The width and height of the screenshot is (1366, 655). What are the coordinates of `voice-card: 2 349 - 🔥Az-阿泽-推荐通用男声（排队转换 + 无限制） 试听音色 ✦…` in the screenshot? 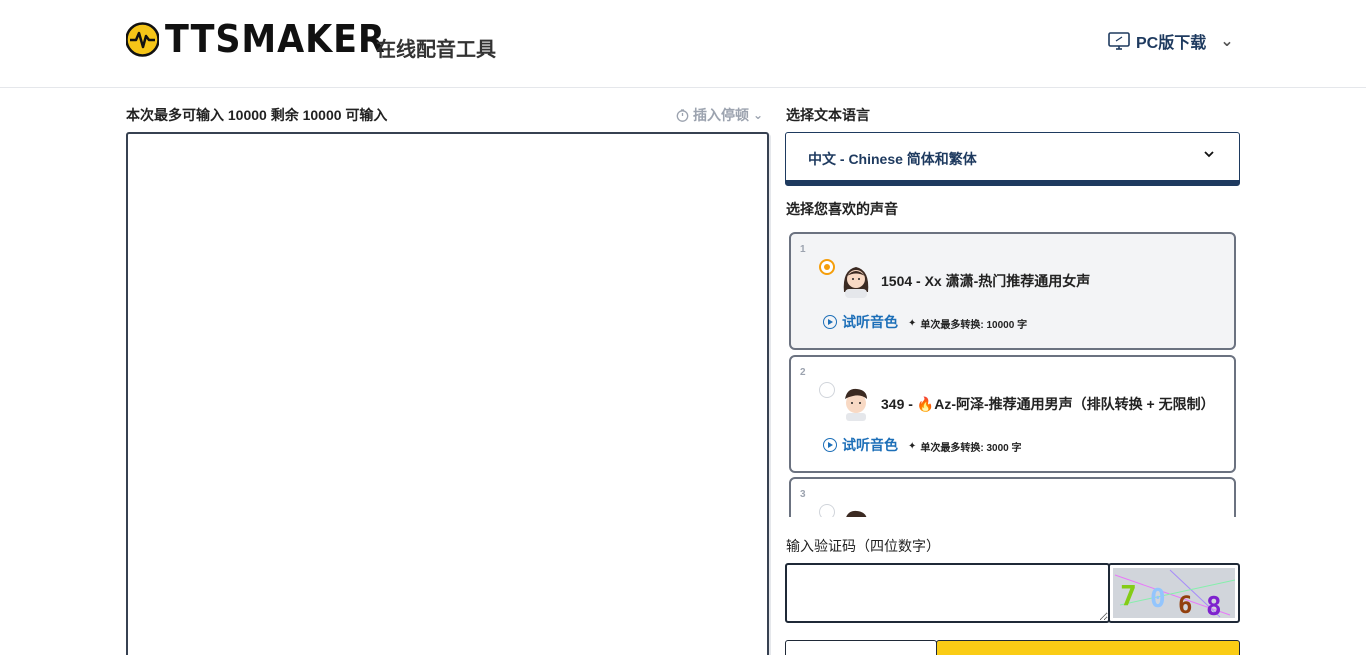 It's located at (1012, 414).